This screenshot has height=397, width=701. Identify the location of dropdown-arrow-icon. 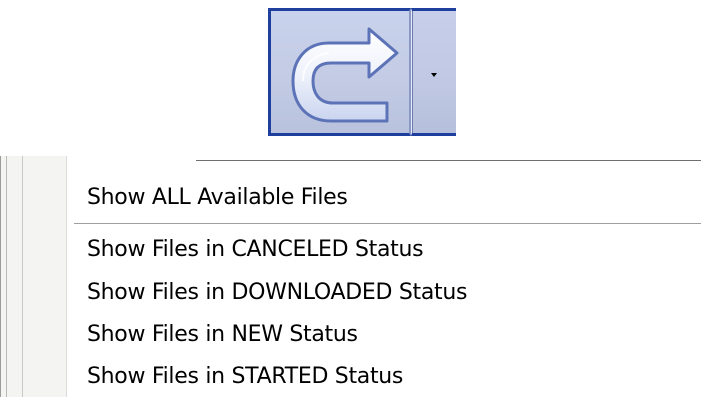
(434, 75).